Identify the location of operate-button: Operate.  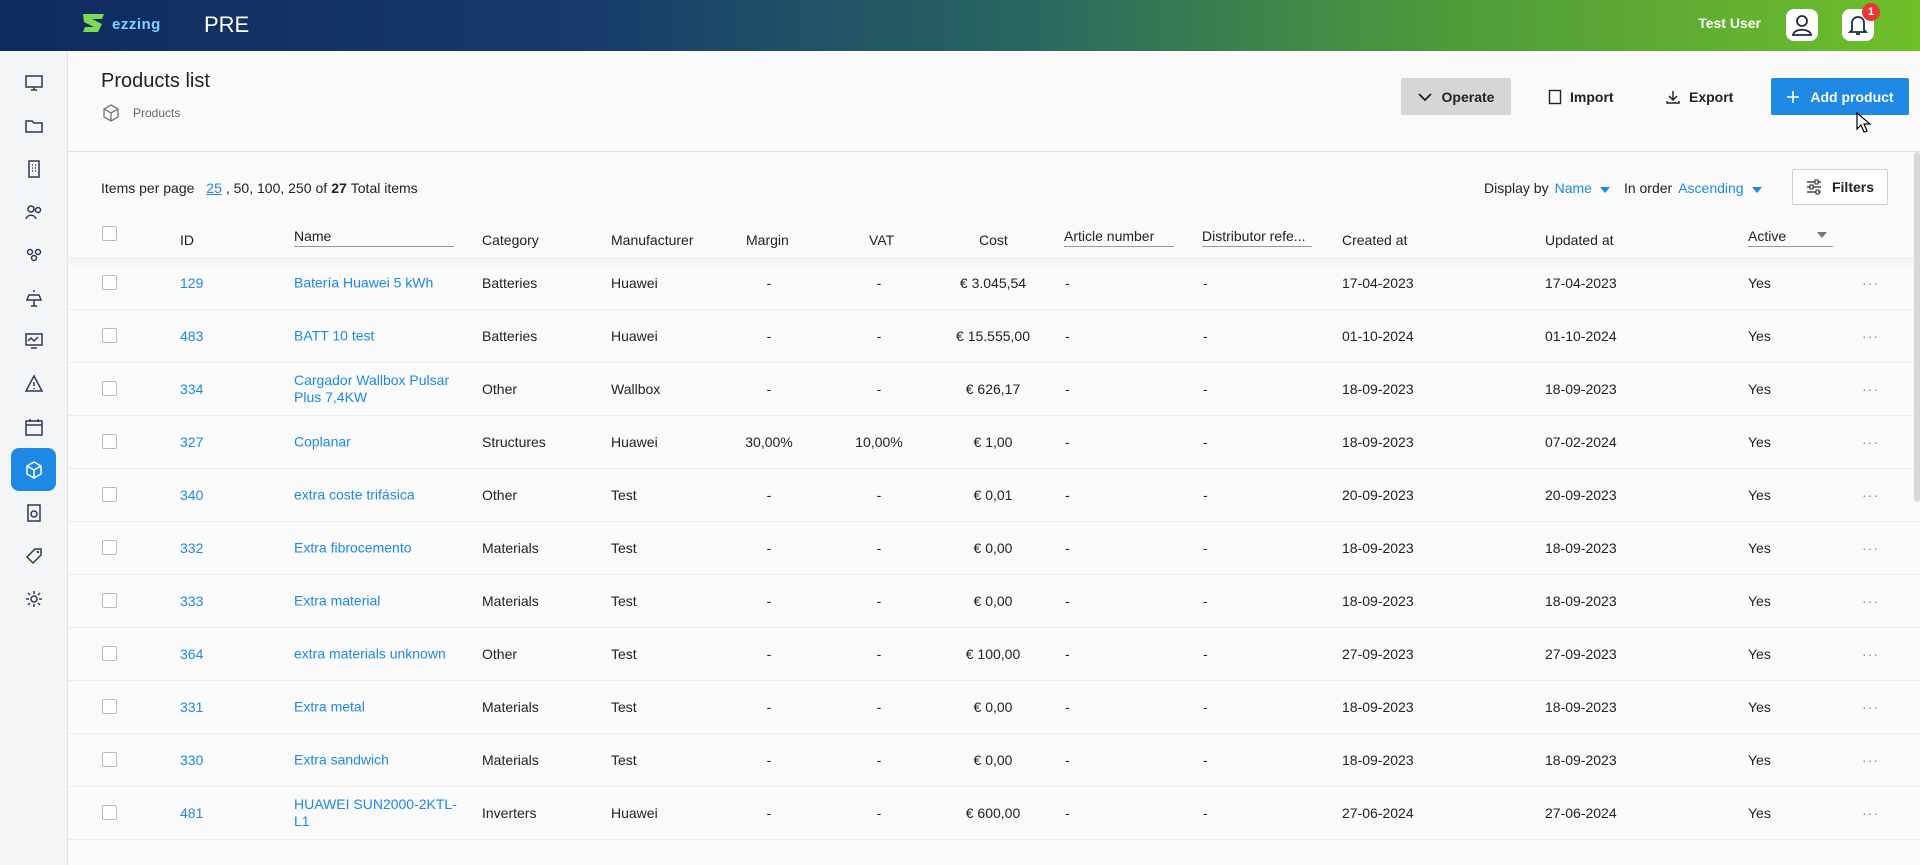
(1456, 96).